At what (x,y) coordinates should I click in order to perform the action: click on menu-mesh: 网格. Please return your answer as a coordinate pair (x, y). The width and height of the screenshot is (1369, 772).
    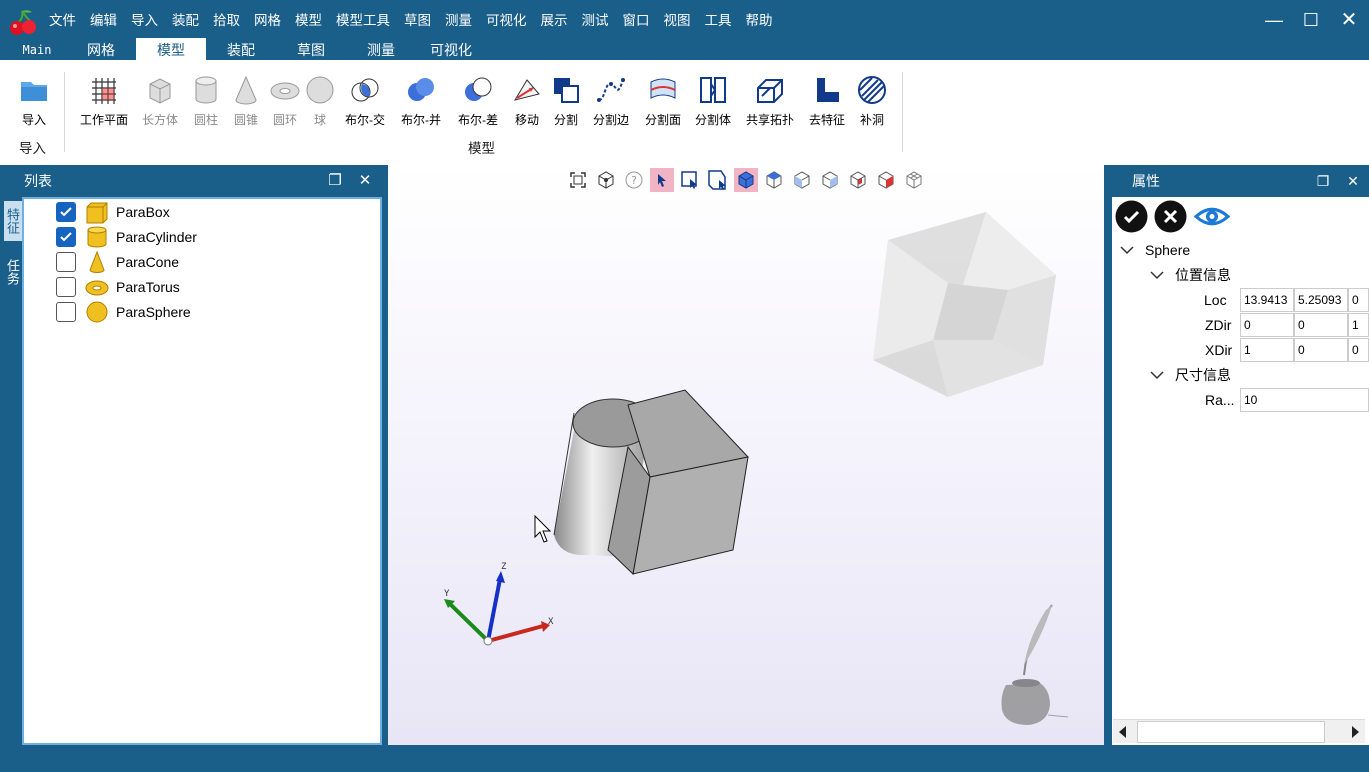
    Looking at the image, I should click on (267, 19).